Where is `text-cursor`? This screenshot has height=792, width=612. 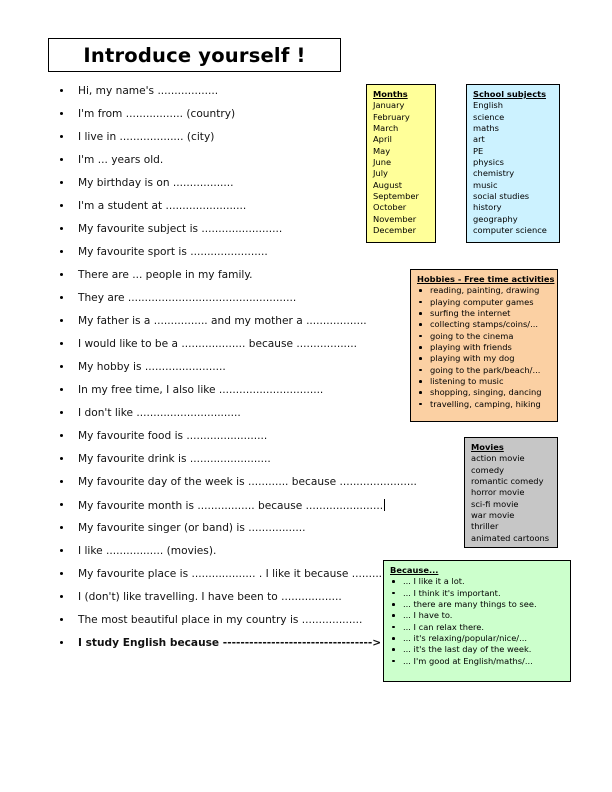 text-cursor is located at coordinates (385, 505).